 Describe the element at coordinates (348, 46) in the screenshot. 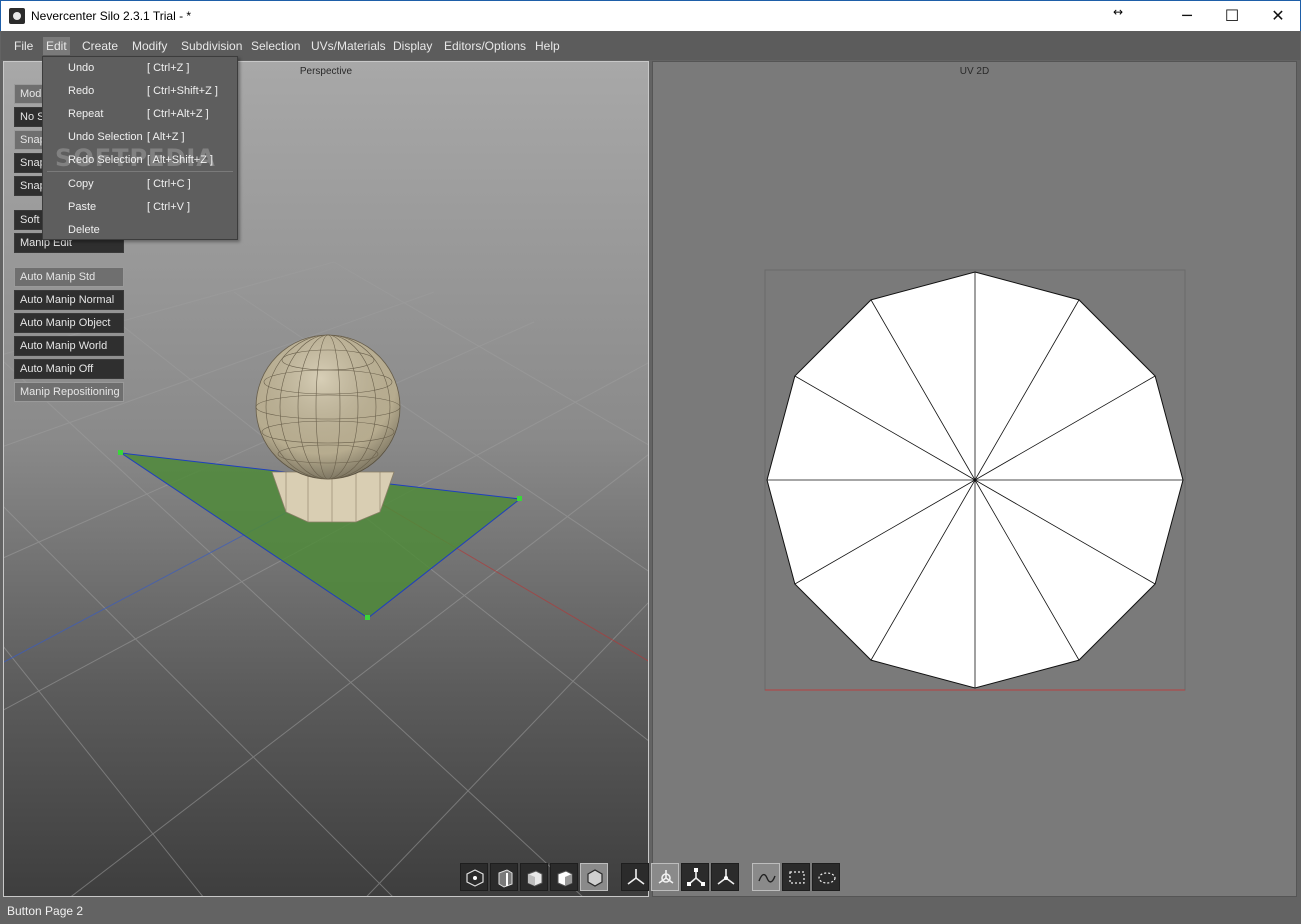

I see `menu-uvs-materials: UVs/Materials` at that location.